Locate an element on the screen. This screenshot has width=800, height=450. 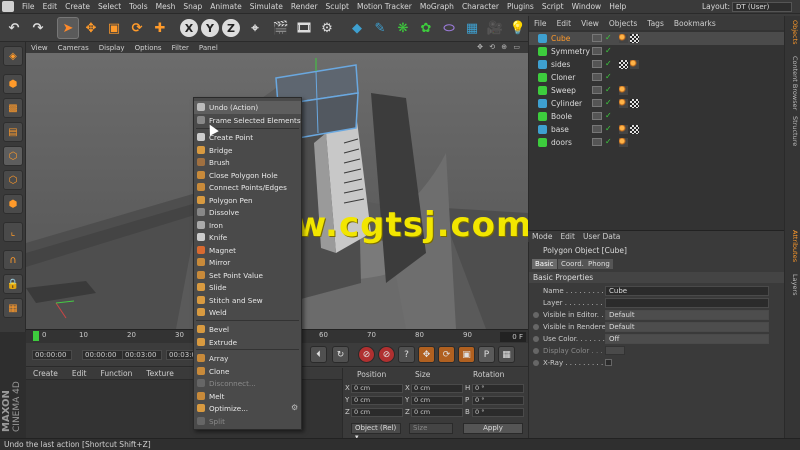
subdivision-surface-icon: ❋ is located at coordinates (403, 28).